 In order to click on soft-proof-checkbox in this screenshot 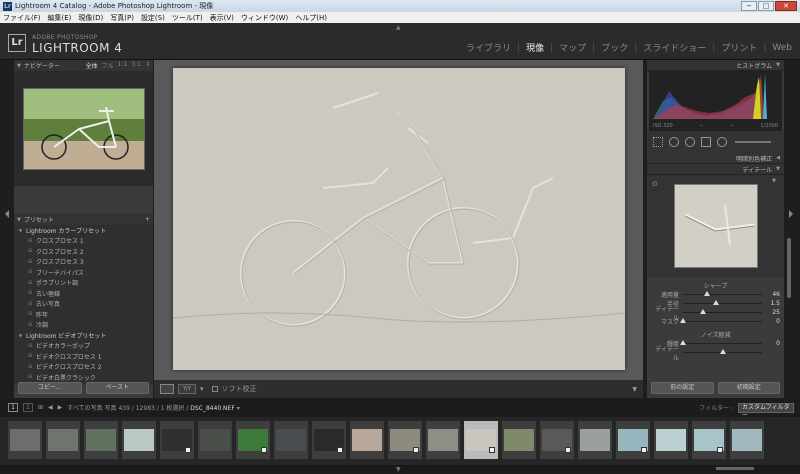, I will do `click(214, 389)`.